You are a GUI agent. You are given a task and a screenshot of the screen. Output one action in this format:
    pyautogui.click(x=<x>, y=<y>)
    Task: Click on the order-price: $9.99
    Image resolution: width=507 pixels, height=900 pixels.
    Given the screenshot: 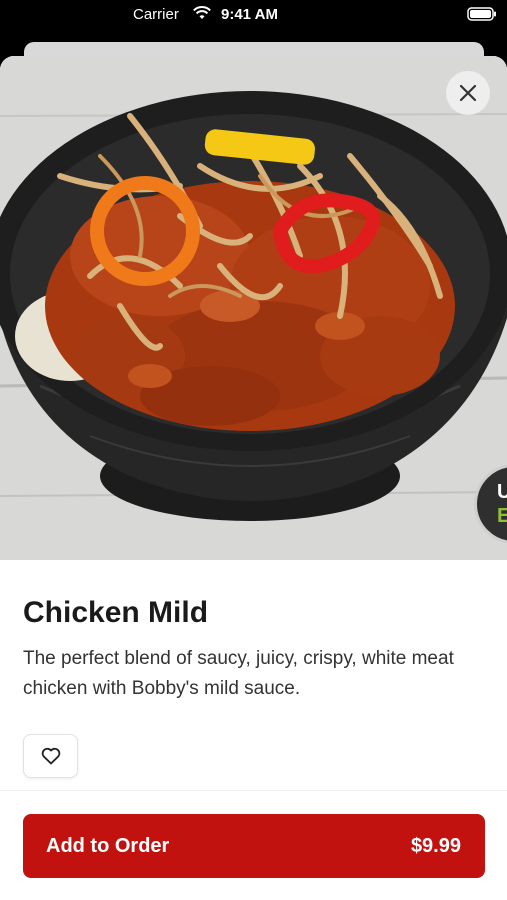 What is the action you would take?
    pyautogui.click(x=435, y=846)
    